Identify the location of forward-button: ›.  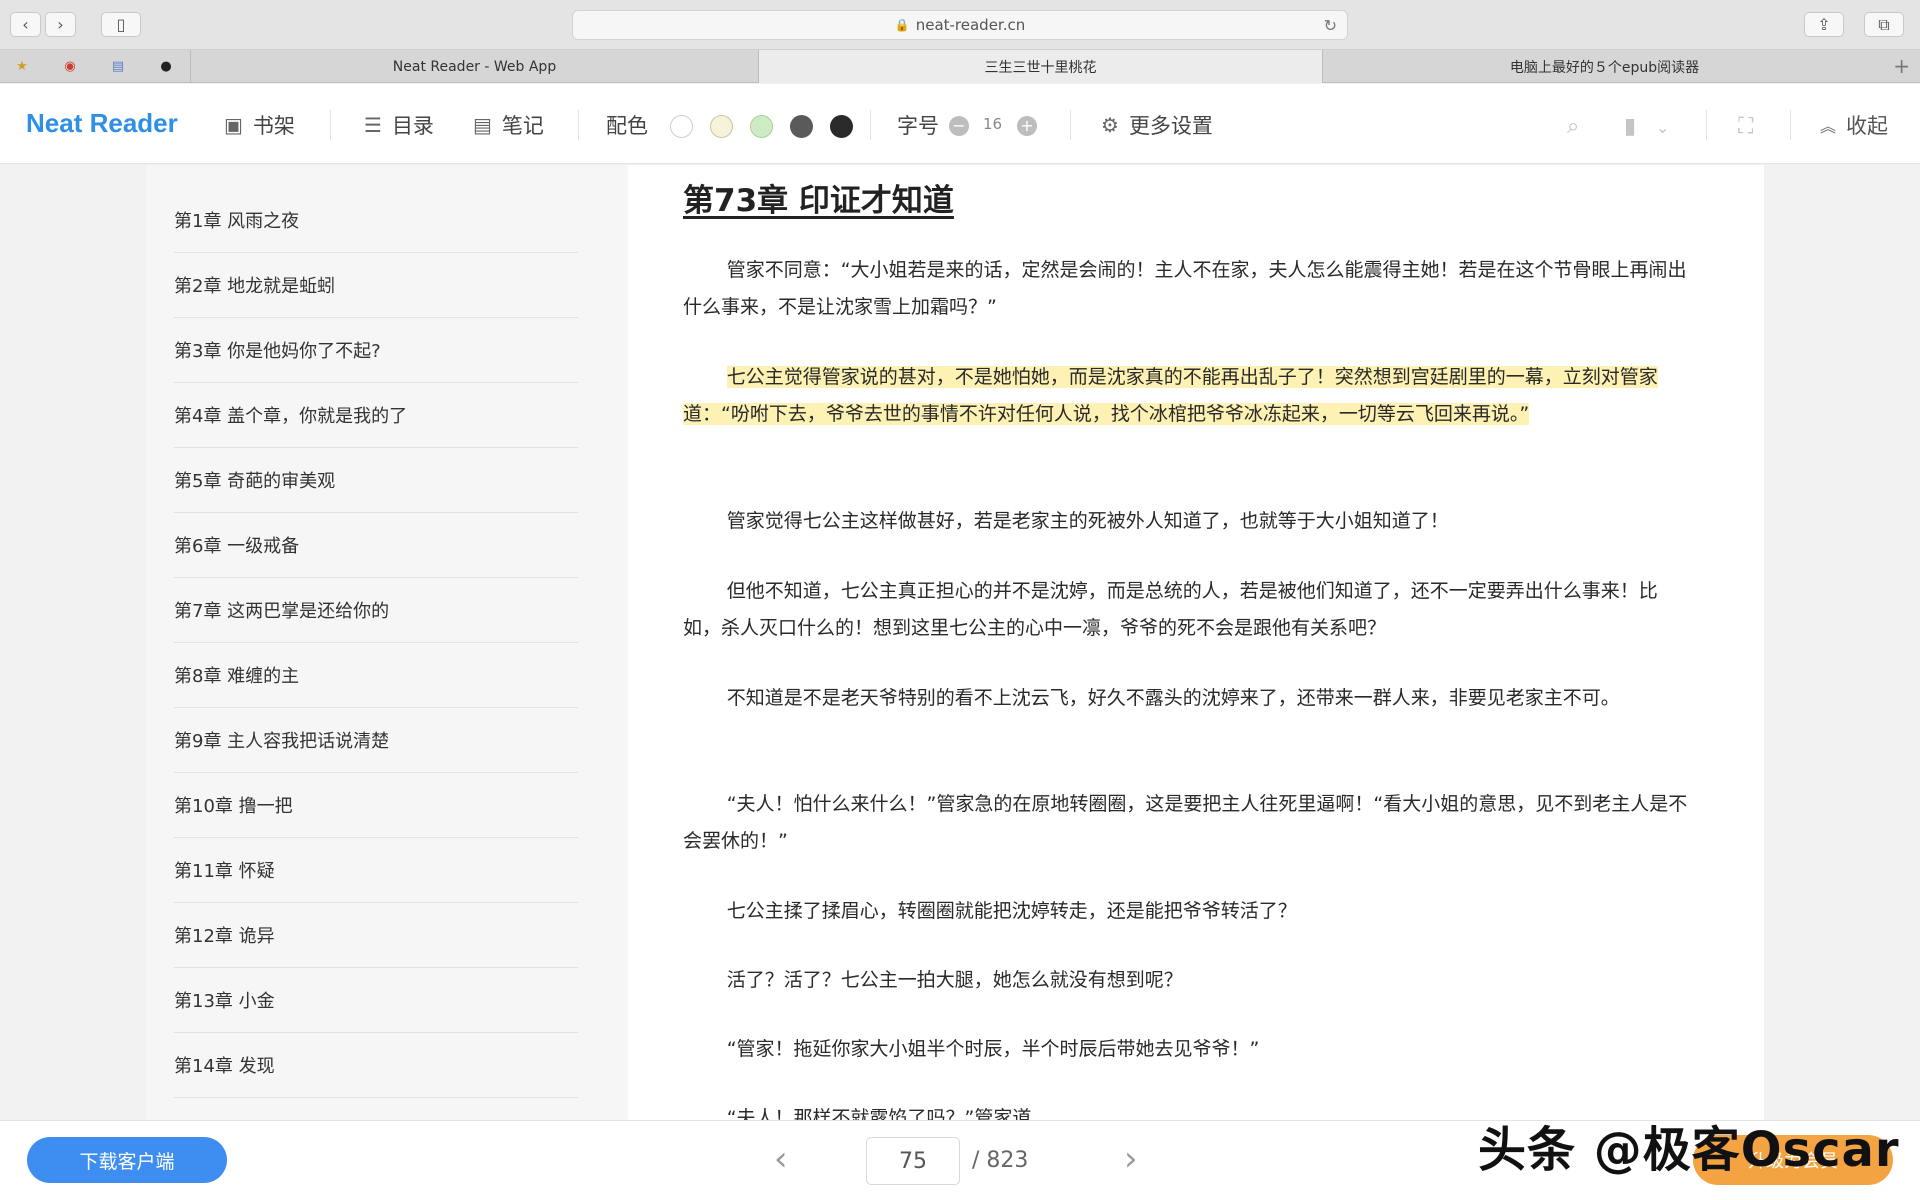
(60, 24).